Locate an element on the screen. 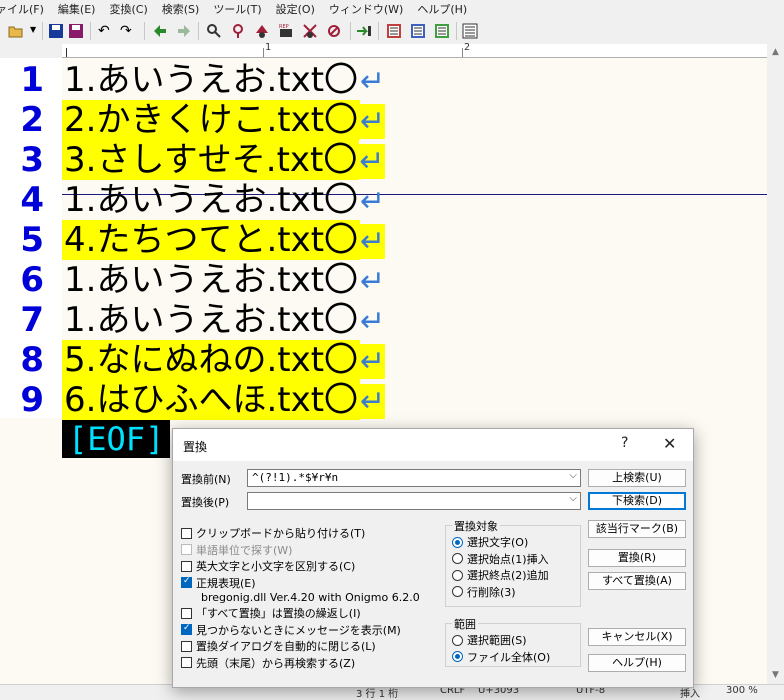 This screenshot has width=784, height=700. cancel-button: キャンセル(X) is located at coordinates (637, 637).